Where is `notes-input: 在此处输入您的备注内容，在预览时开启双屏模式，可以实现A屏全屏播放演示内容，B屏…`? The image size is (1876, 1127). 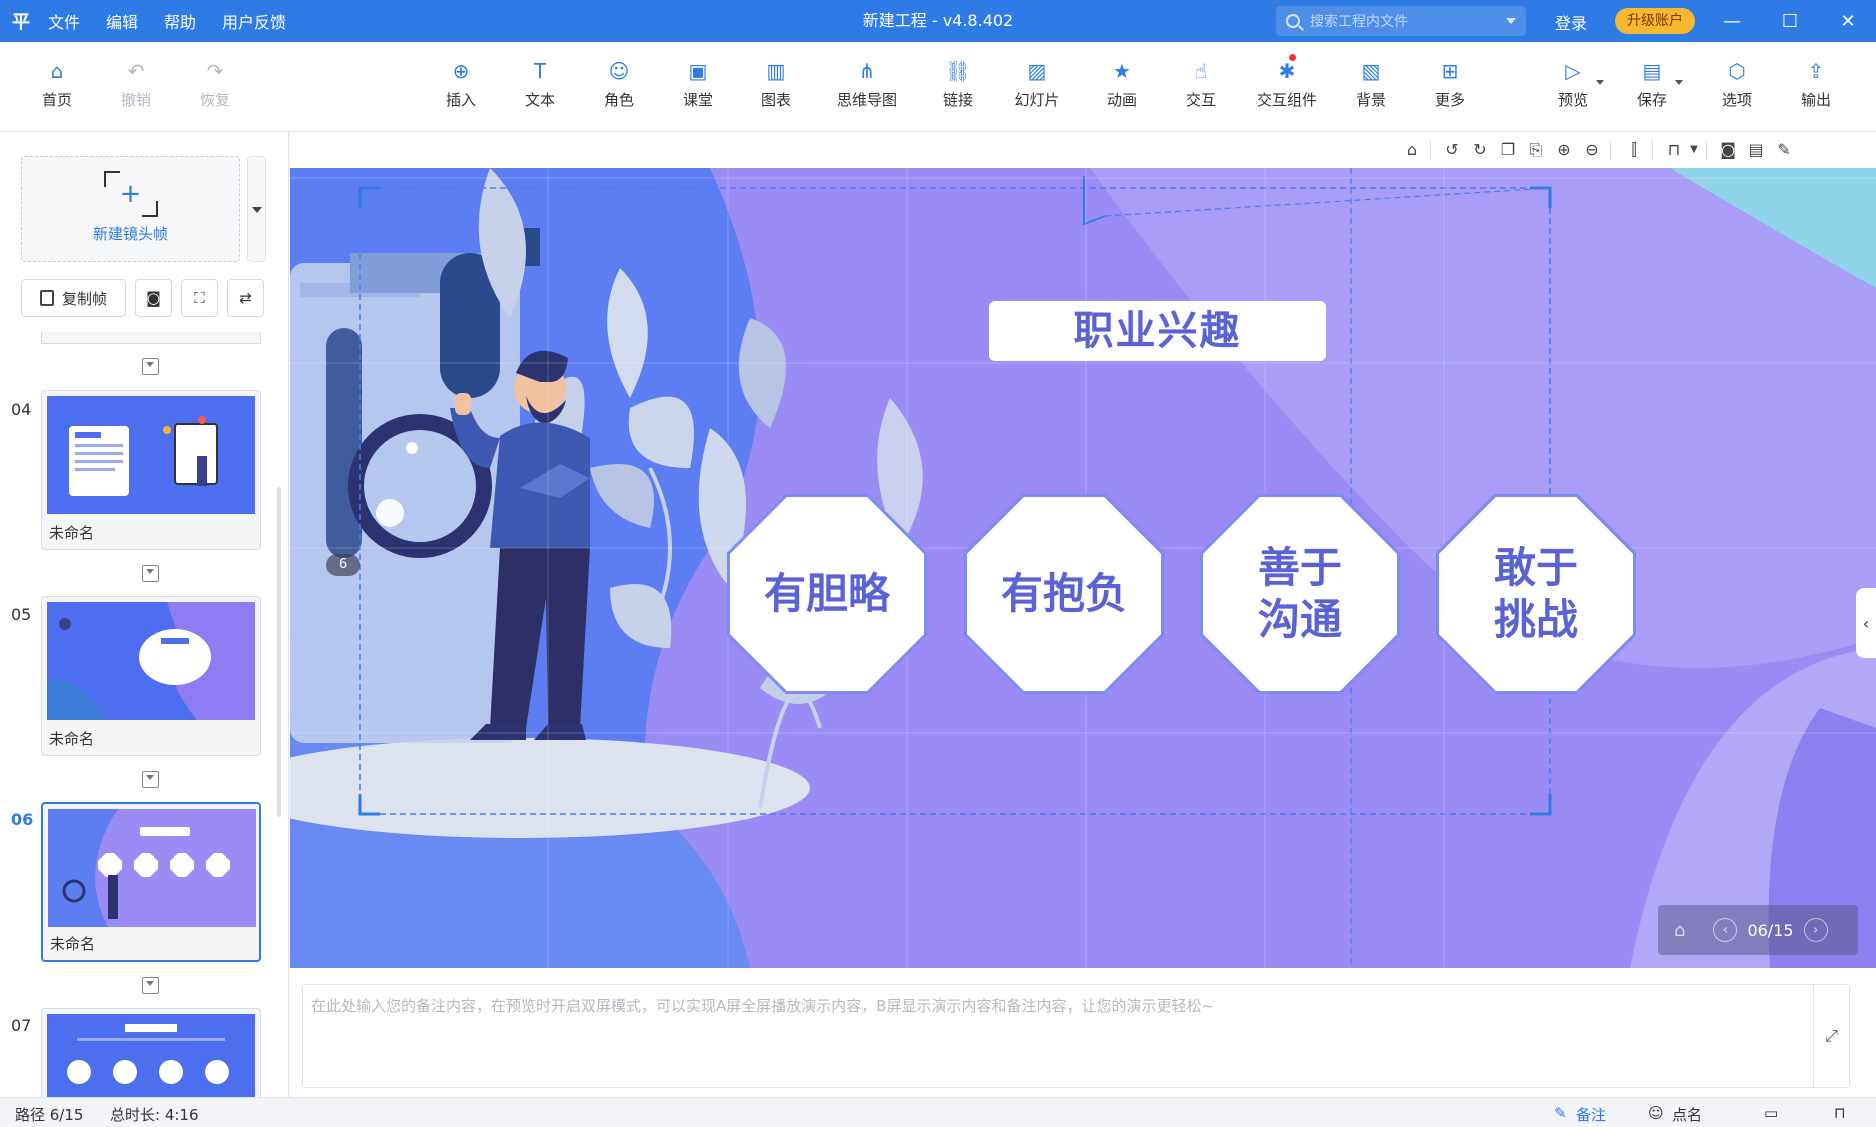 notes-input: 在此处输入您的备注内容，在预览时开启双屏模式，可以实现A屏全屏播放演示内容，B屏… is located at coordinates (1076, 1036).